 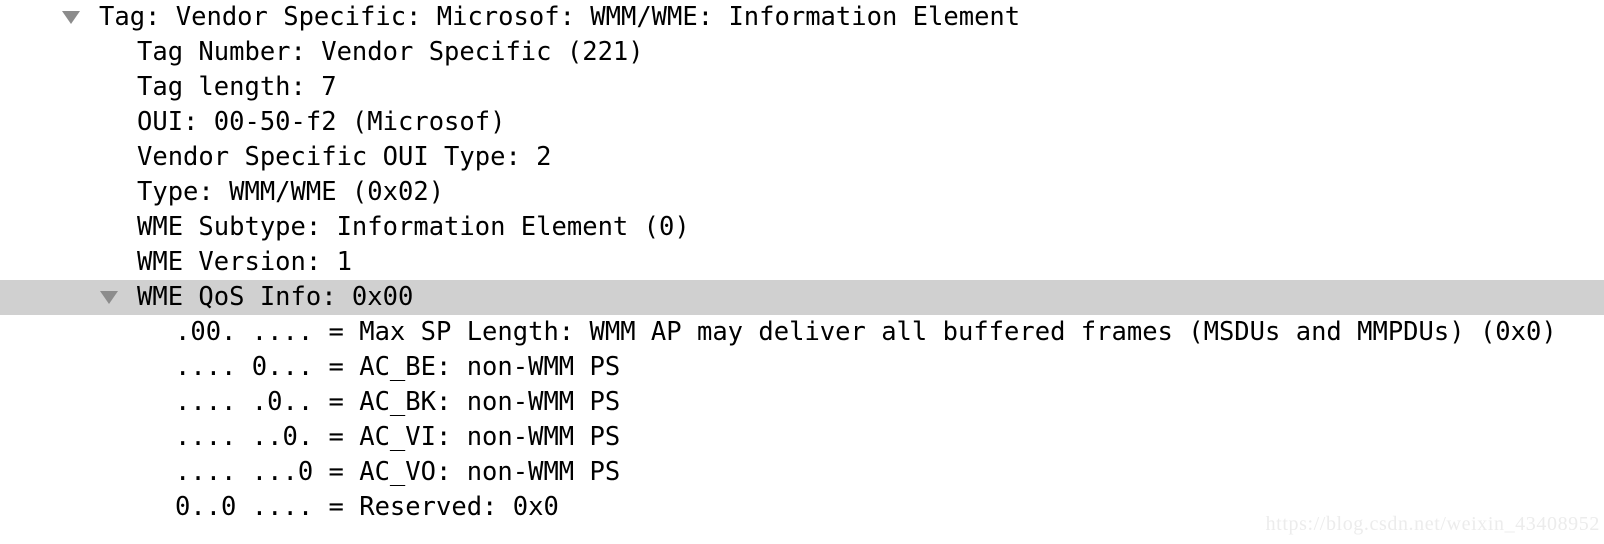 I want to click on tree-row: Vendor Specific OUI Type: 2, so click(x=802, y=157).